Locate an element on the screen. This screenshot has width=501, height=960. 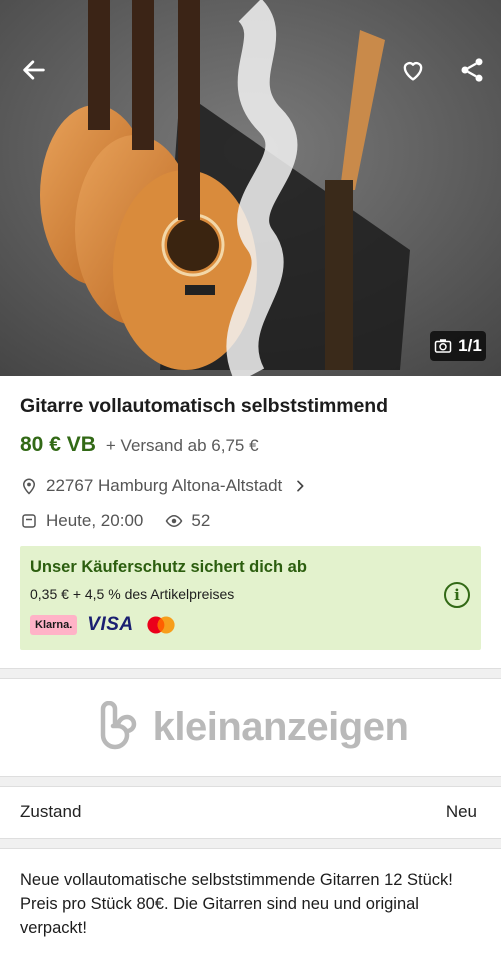
klarna-logo: Klarna. is located at coordinates (54, 625).